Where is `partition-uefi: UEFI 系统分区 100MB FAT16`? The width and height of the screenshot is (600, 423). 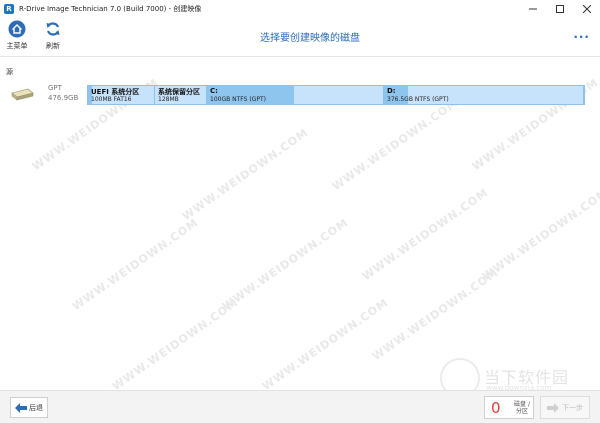
partition-uefi: UEFI 系统分区 100MB FAT16 is located at coordinates (121, 95).